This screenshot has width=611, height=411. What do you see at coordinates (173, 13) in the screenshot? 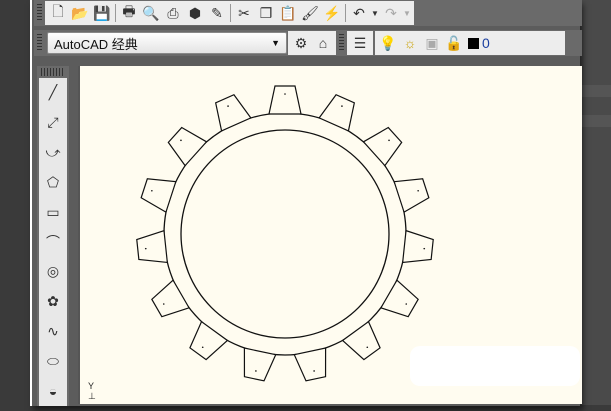
I see `publish-icon: ⎙` at bounding box center [173, 13].